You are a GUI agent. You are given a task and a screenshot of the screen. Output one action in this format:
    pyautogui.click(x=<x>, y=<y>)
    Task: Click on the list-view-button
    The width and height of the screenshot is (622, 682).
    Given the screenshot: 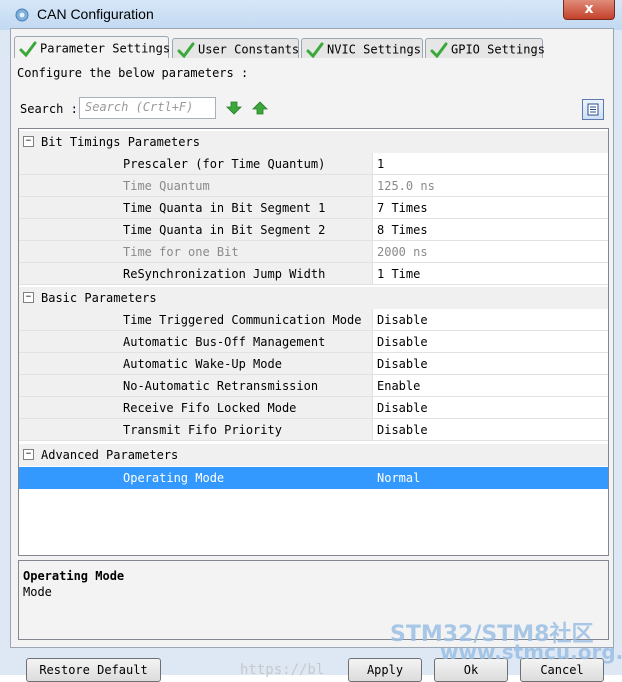 What is the action you would take?
    pyautogui.click(x=593, y=109)
    